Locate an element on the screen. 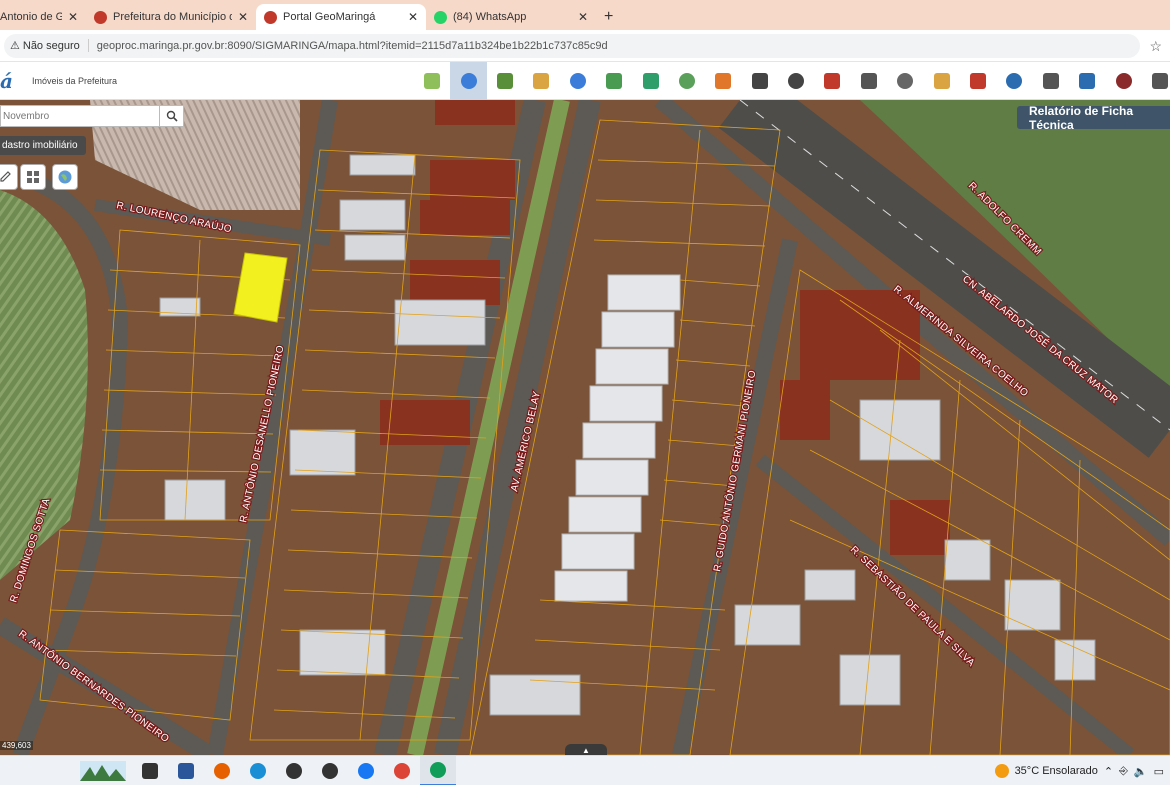 The width and height of the screenshot is (1170, 785). tab-whatsapp: (84) WhatsApp ✕ is located at coordinates (511, 17).